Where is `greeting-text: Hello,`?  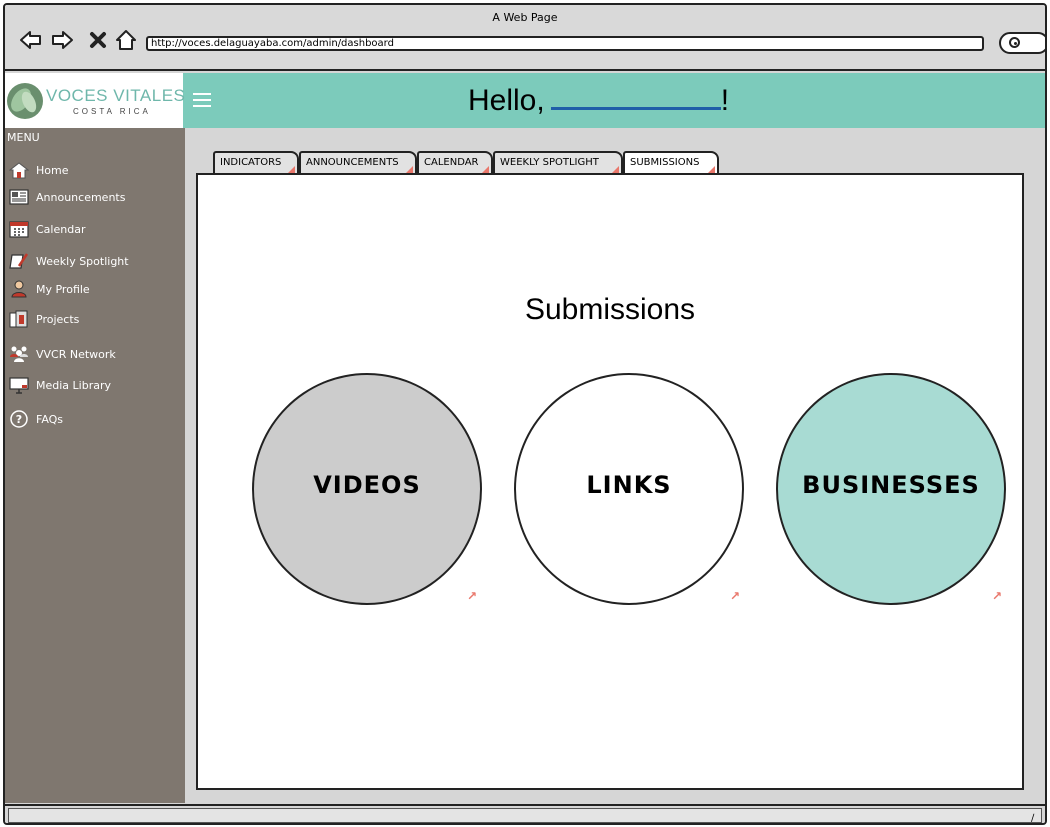
greeting-text: Hello, is located at coordinates (506, 100).